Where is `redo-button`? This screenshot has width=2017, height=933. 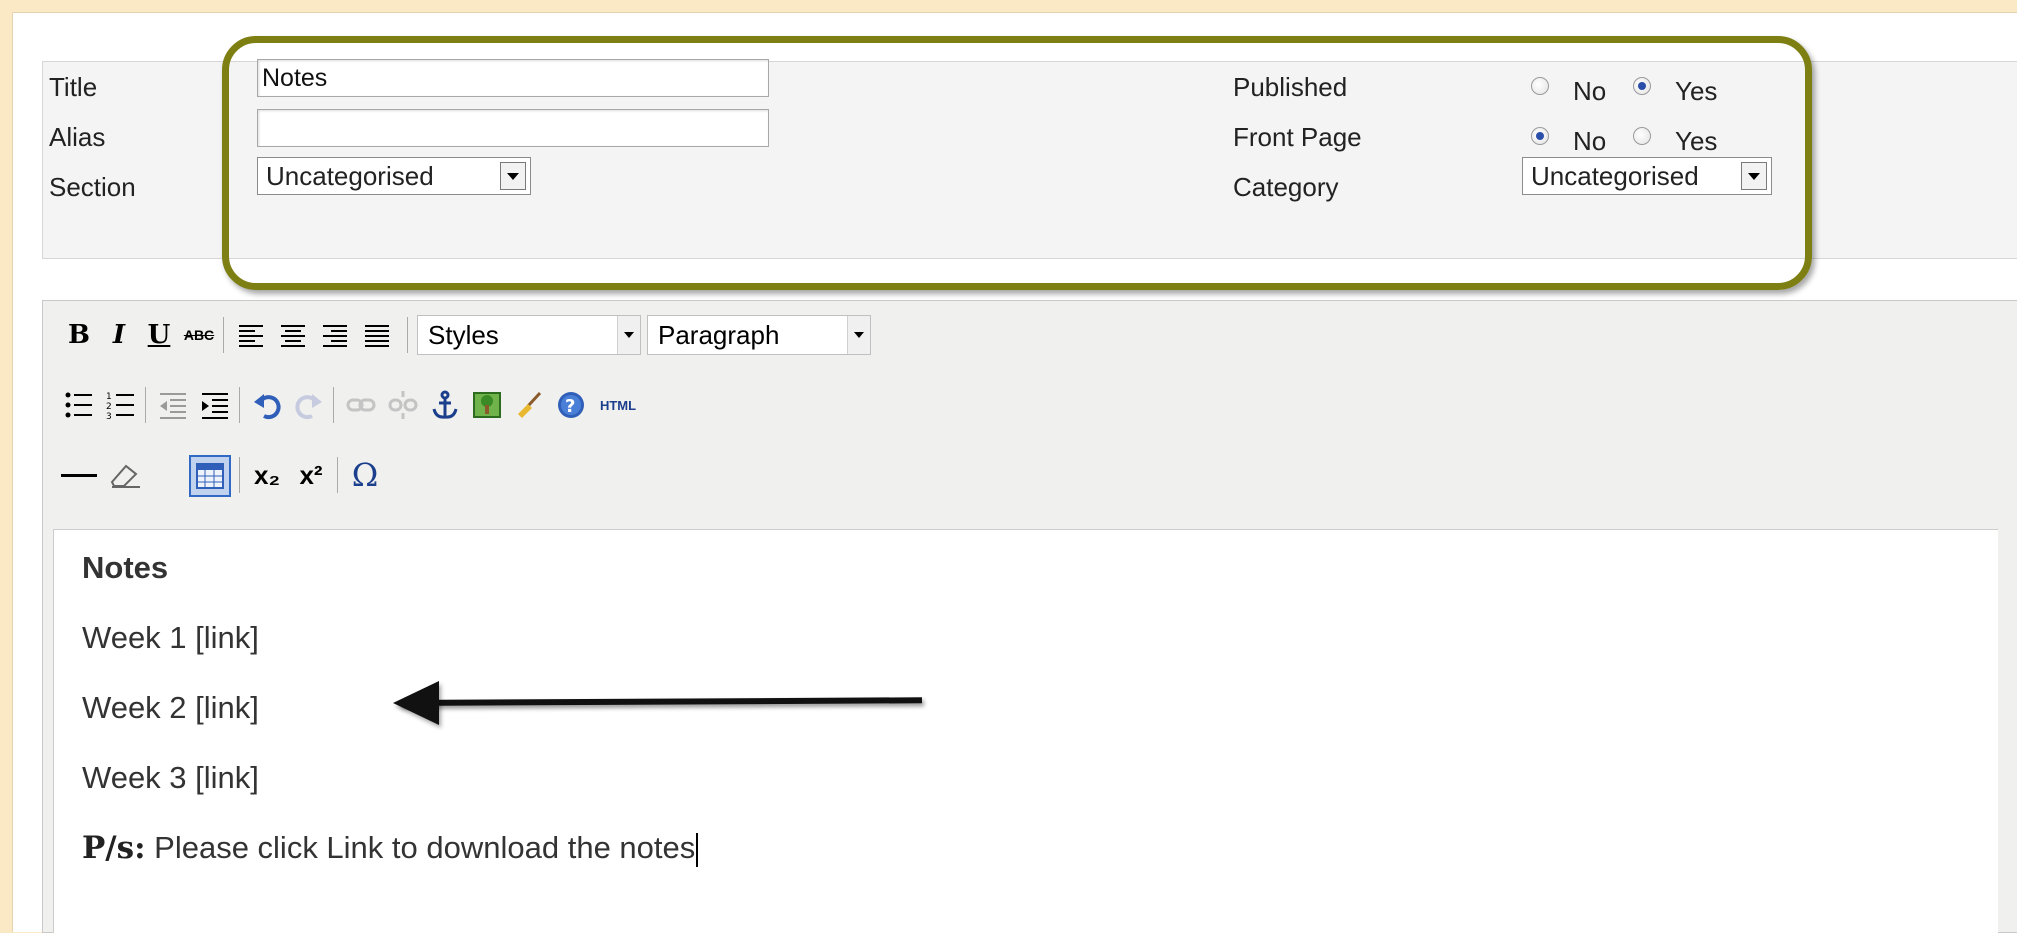 redo-button is located at coordinates (309, 405).